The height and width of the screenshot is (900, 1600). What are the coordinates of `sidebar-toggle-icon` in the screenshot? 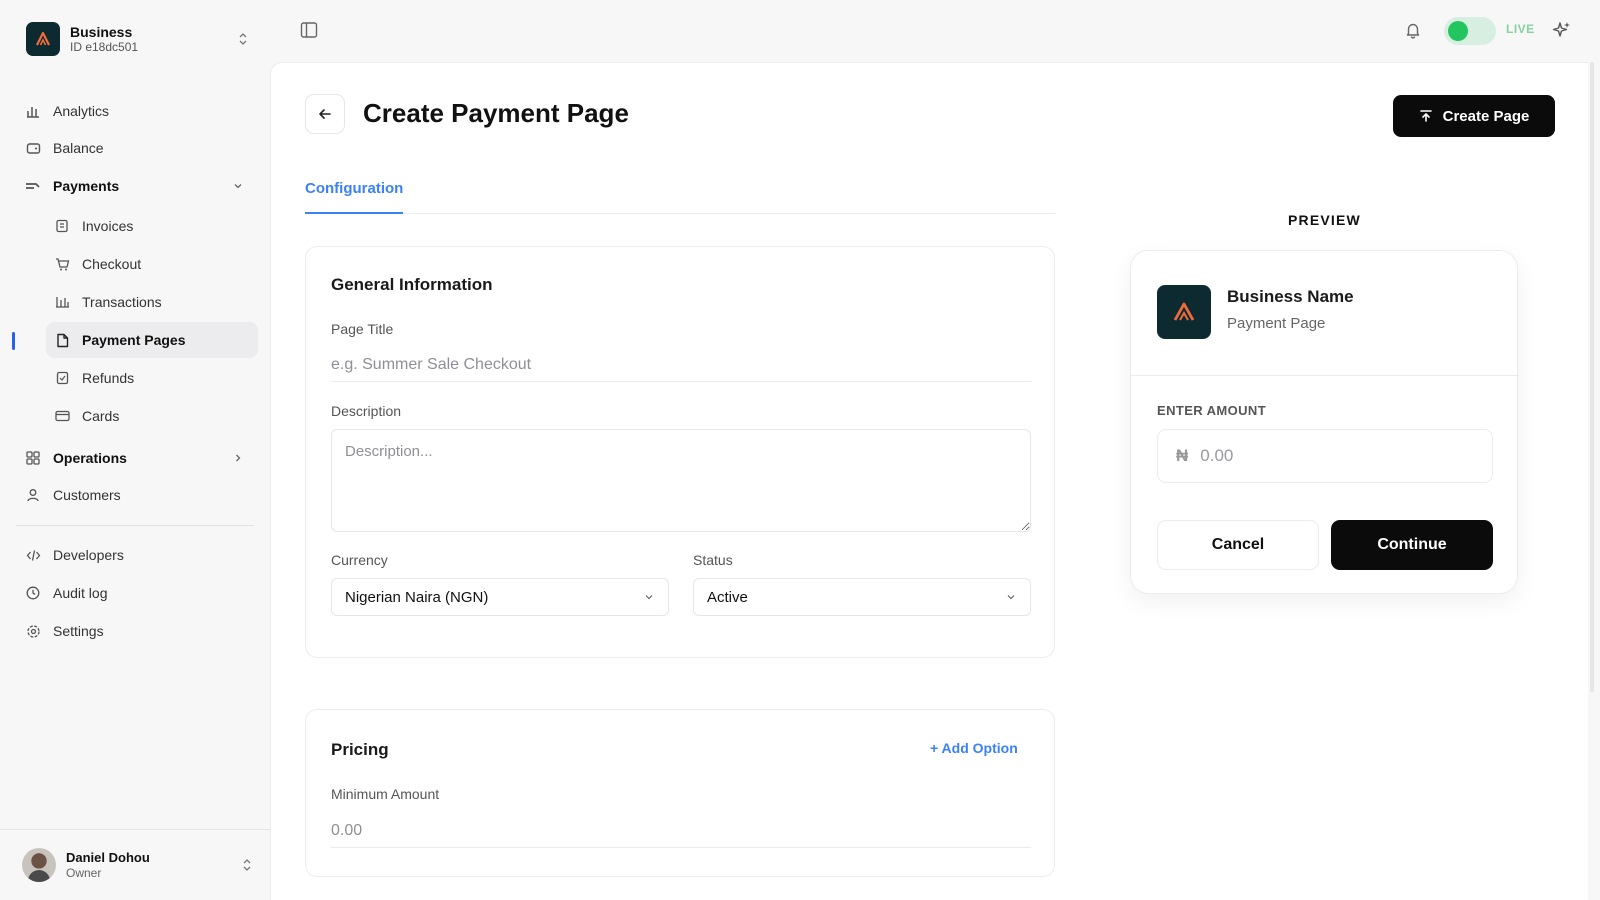 It's located at (309, 30).